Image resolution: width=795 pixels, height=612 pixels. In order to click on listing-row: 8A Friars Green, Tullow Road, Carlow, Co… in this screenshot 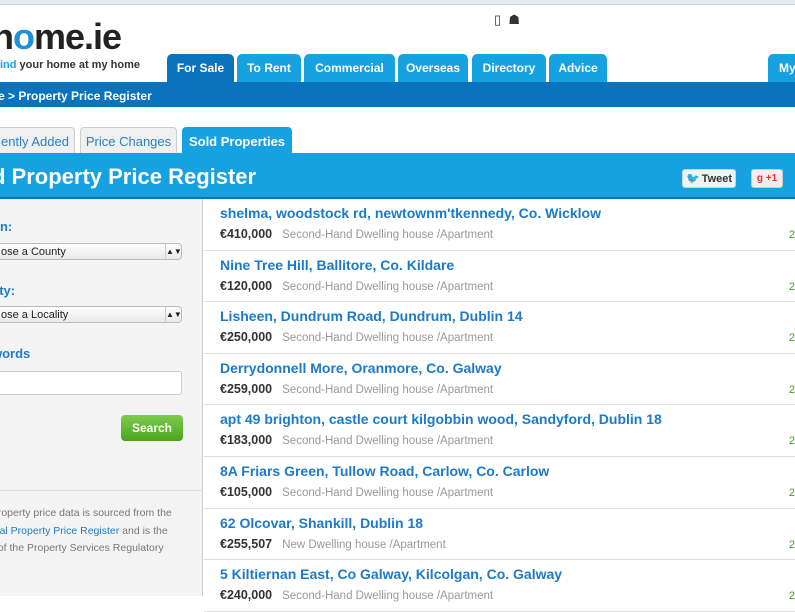, I will do `click(499, 483)`.